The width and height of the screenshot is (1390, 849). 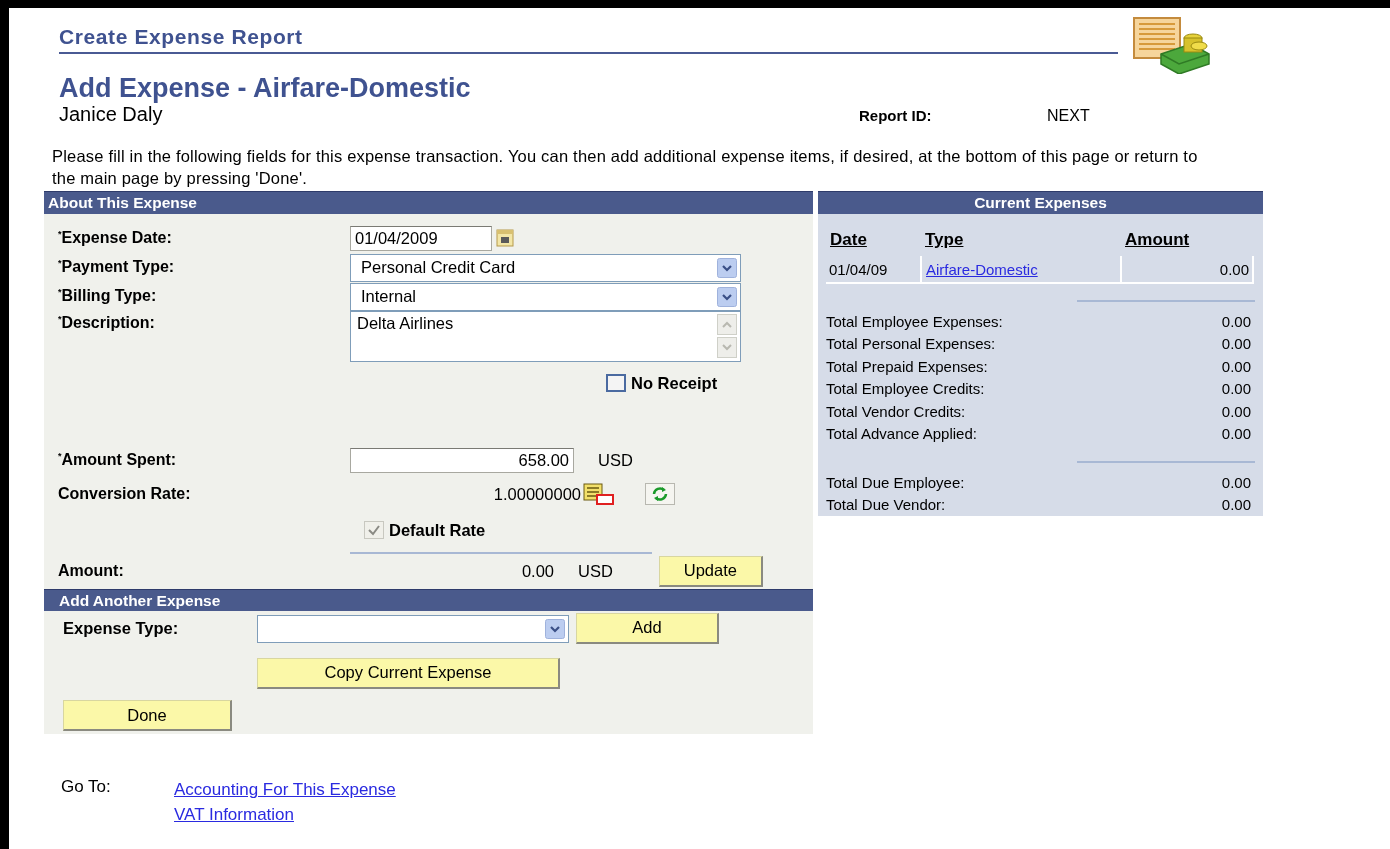 I want to click on column-header: Amount, so click(x=1157, y=240).